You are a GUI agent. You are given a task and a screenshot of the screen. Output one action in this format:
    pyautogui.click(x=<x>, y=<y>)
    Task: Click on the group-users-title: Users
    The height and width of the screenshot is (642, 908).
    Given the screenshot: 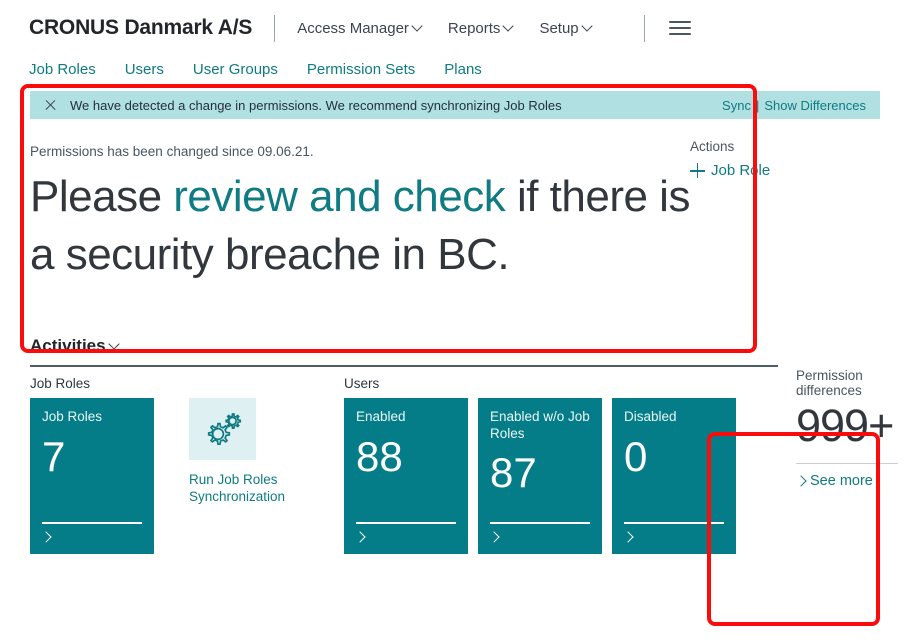 What is the action you would take?
    pyautogui.click(x=362, y=383)
    